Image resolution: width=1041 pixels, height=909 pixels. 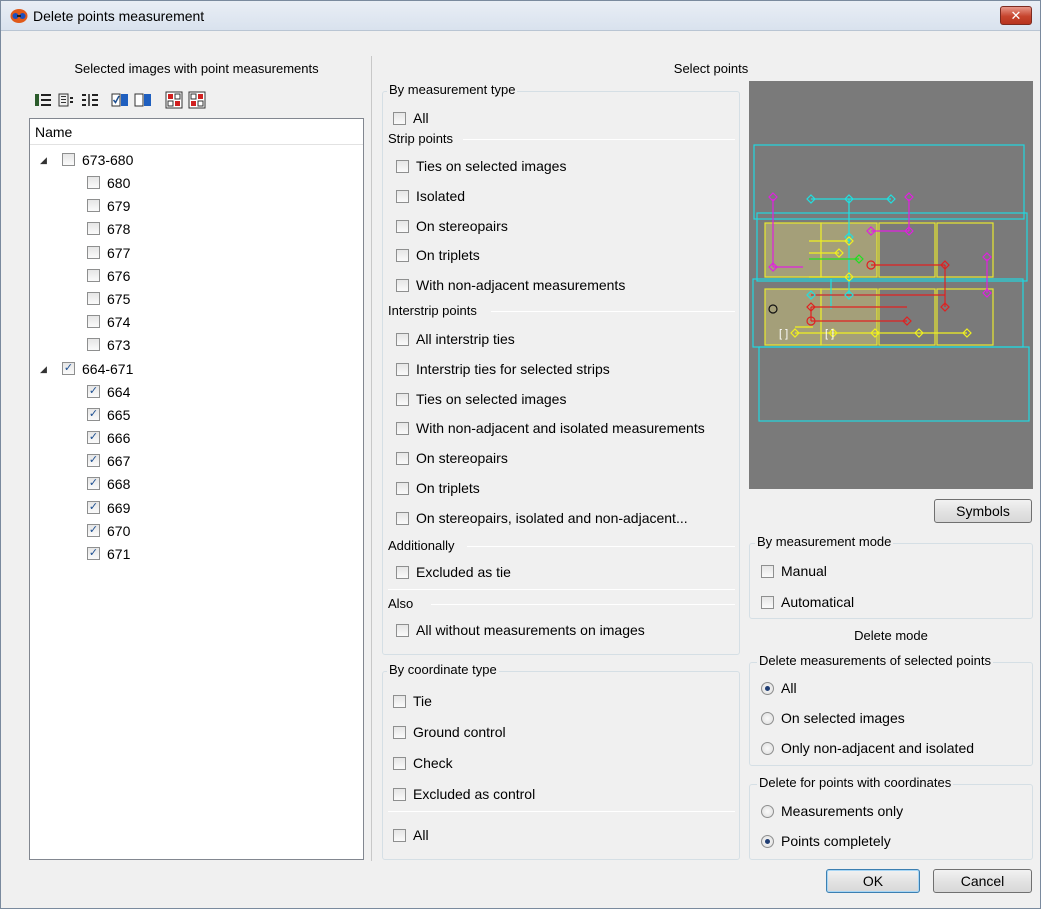 What do you see at coordinates (67, 100) in the screenshot?
I see `collapse-all-icon` at bounding box center [67, 100].